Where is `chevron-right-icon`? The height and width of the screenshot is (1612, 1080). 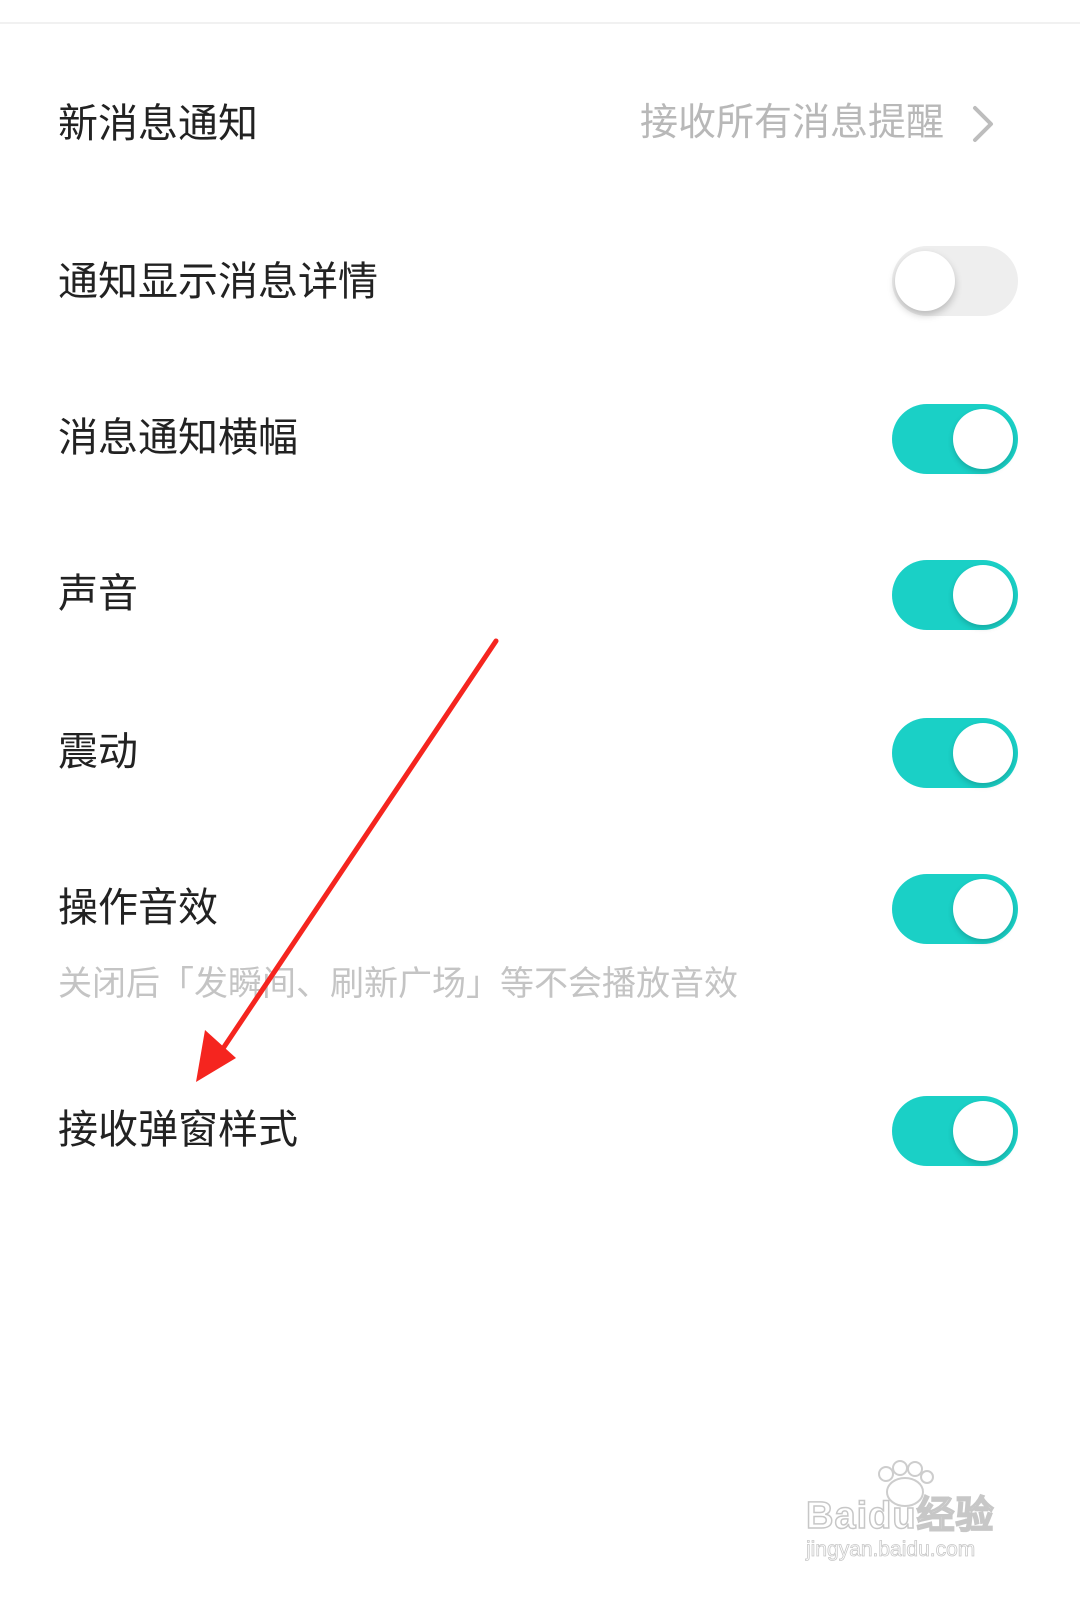
chevron-right-icon is located at coordinates (983, 124).